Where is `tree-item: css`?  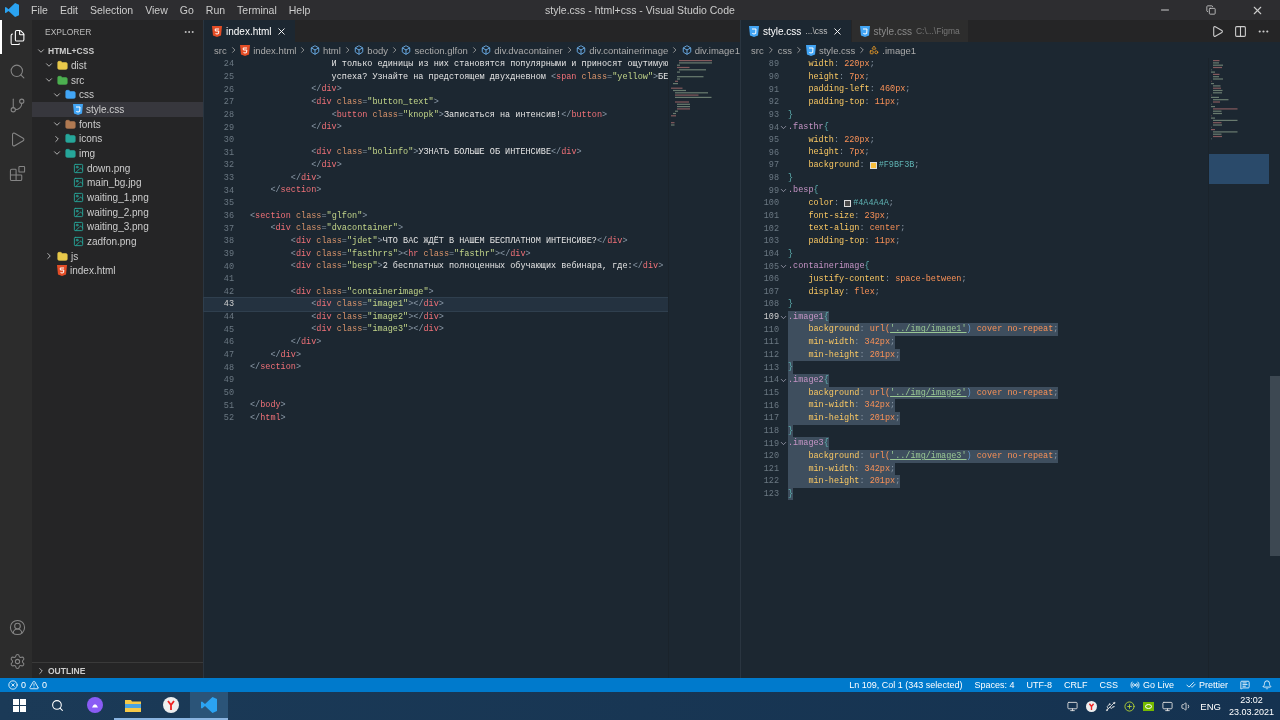 tree-item: css is located at coordinates (117, 95).